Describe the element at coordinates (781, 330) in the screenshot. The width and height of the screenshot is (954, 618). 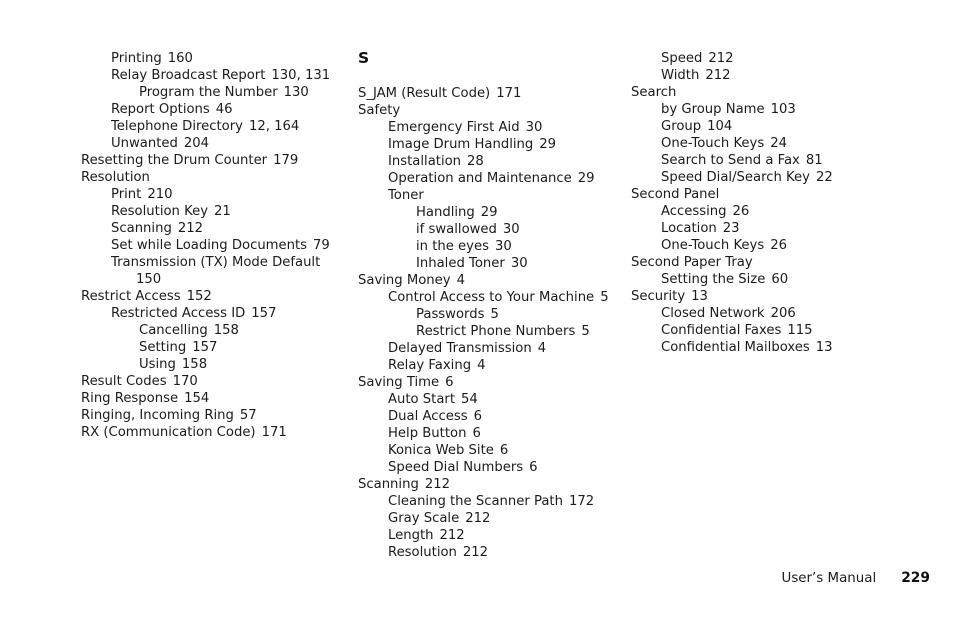
I see `index-entry: Confidential Faxes 115` at that location.